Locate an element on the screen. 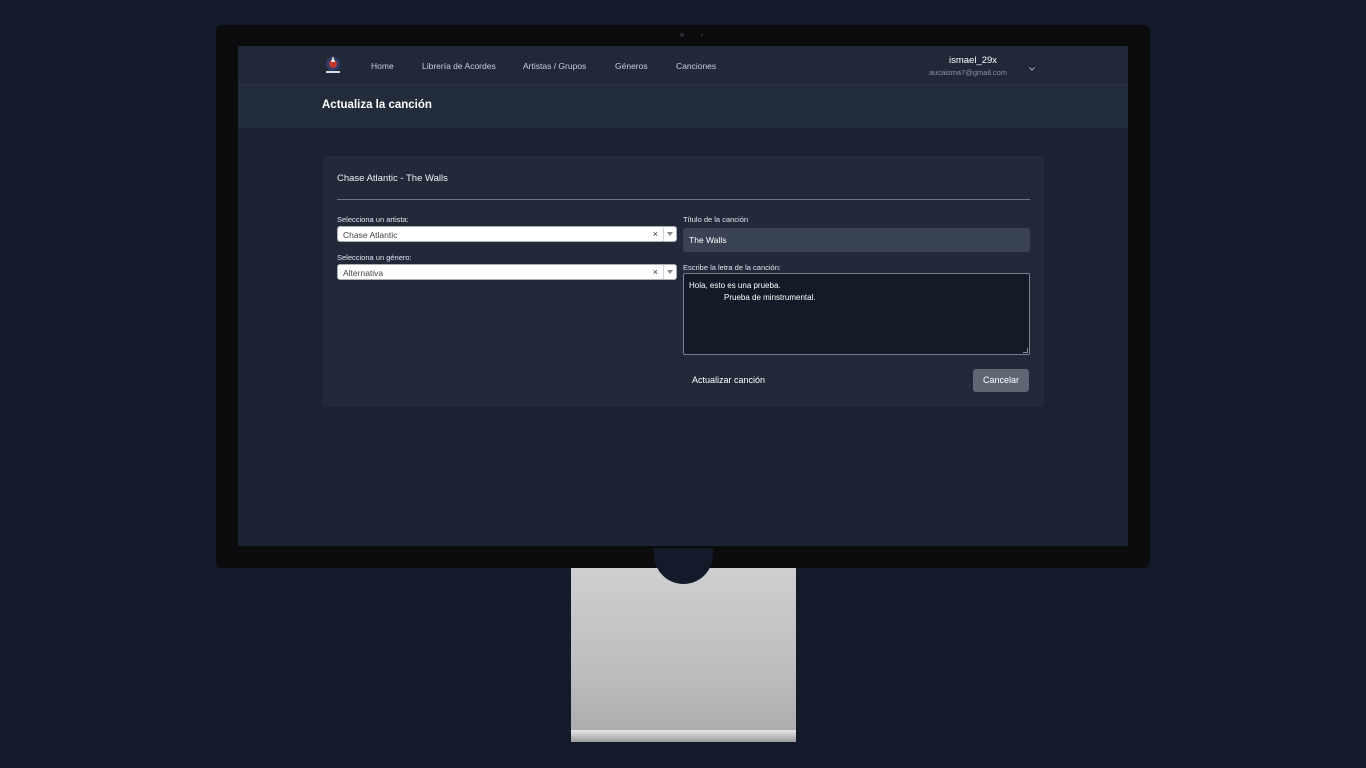 This screenshot has height=768, width=1366. user-email: aucaisma7@gmail.com is located at coordinates (968, 72).